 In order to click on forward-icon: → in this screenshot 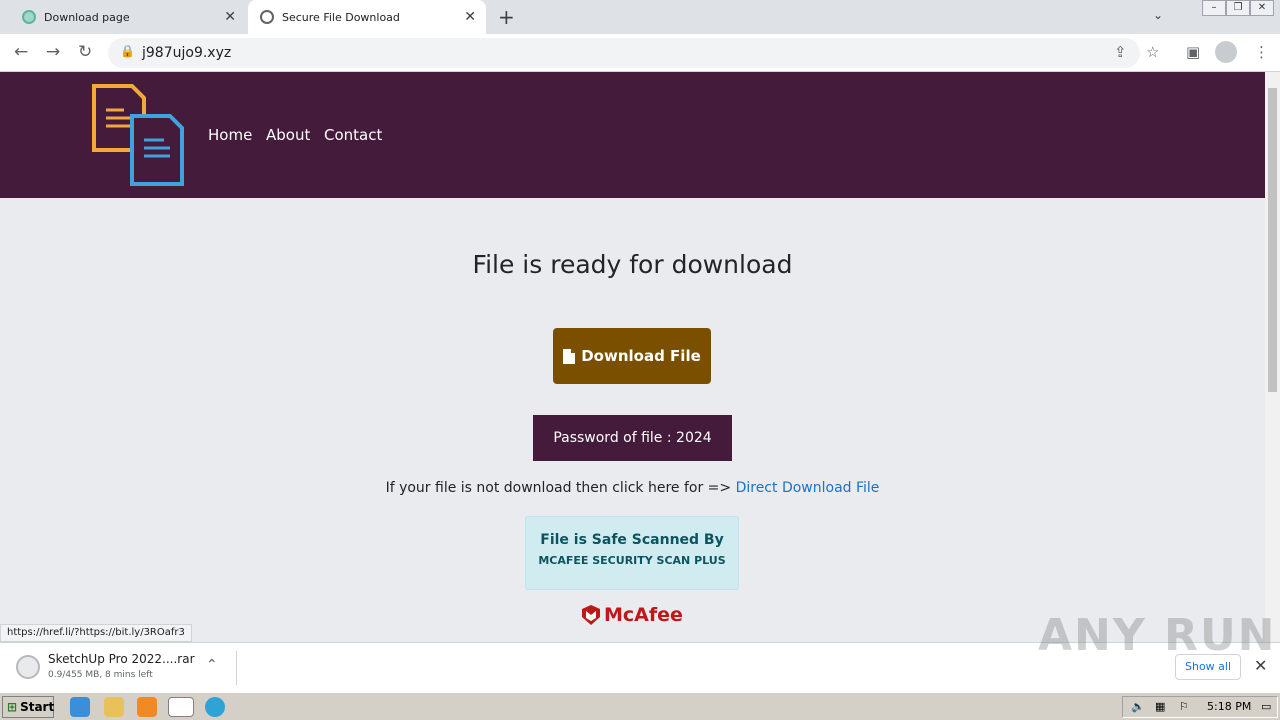, I will do `click(53, 52)`.